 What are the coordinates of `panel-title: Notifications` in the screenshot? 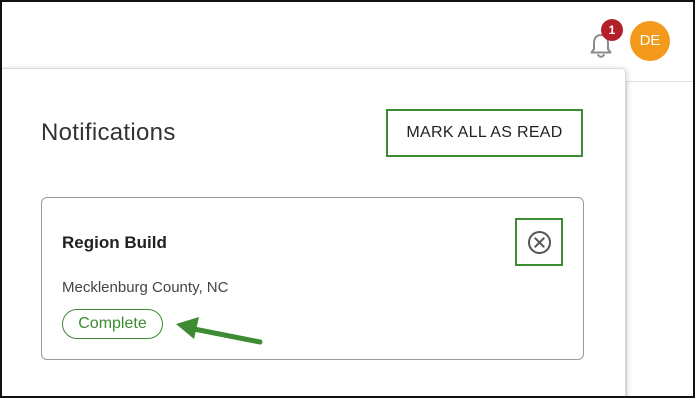 It's located at (108, 132).